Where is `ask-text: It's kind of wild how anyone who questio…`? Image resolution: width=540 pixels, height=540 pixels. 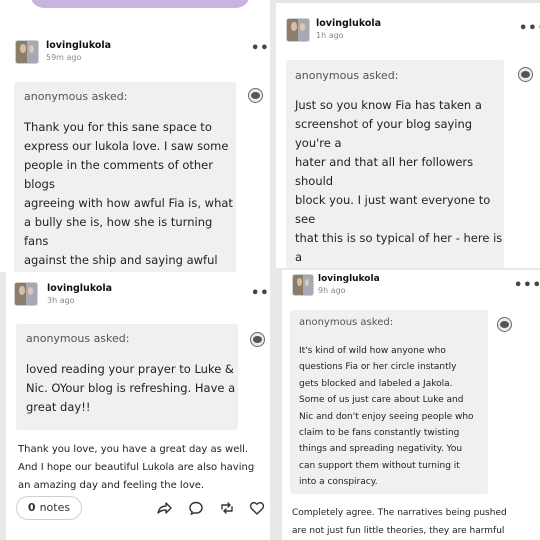 ask-text: It's kind of wild how anyone who questio… is located at coordinates (386, 417).